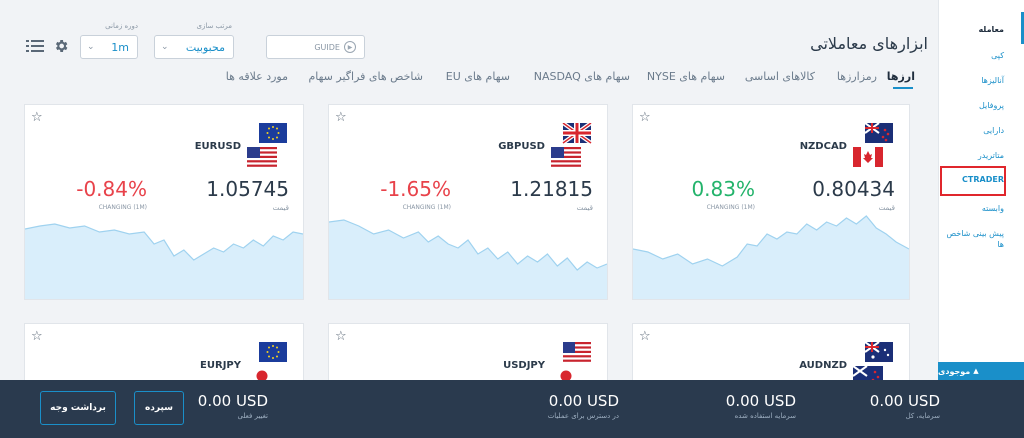 This screenshot has width=1024, height=438. I want to click on available-balance-toggle: ▲ موجودی, so click(981, 371).